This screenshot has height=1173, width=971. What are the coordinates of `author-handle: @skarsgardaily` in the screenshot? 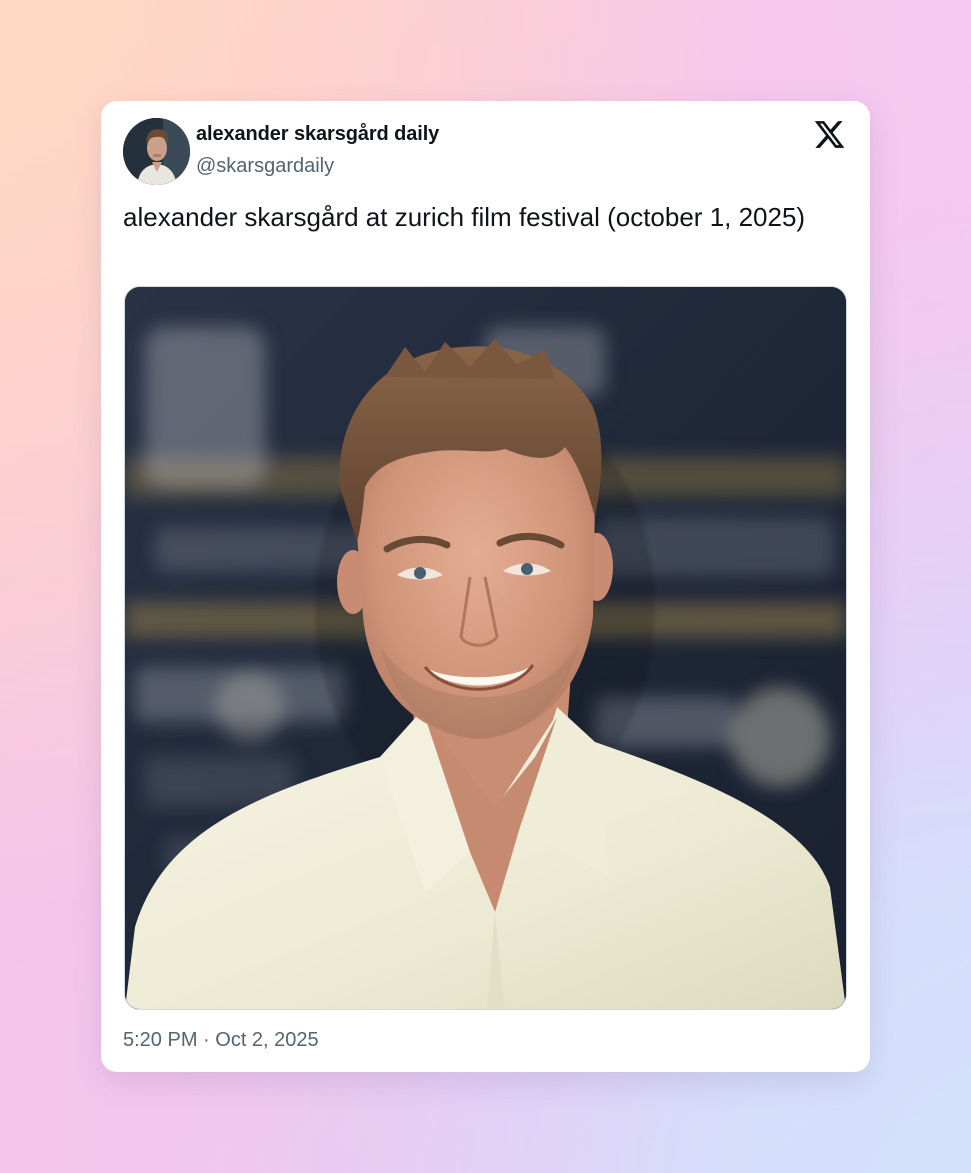 It's located at (265, 166).